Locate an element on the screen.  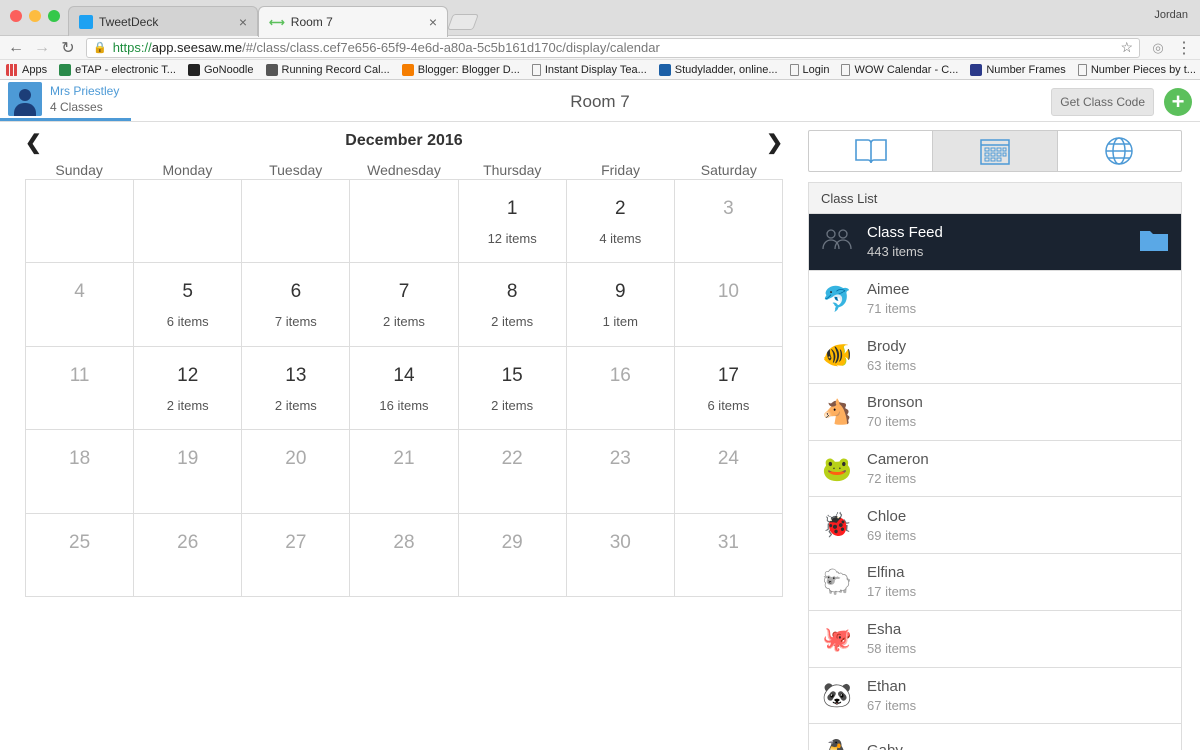
day-item-count: 2 items is located at coordinates (404, 322).